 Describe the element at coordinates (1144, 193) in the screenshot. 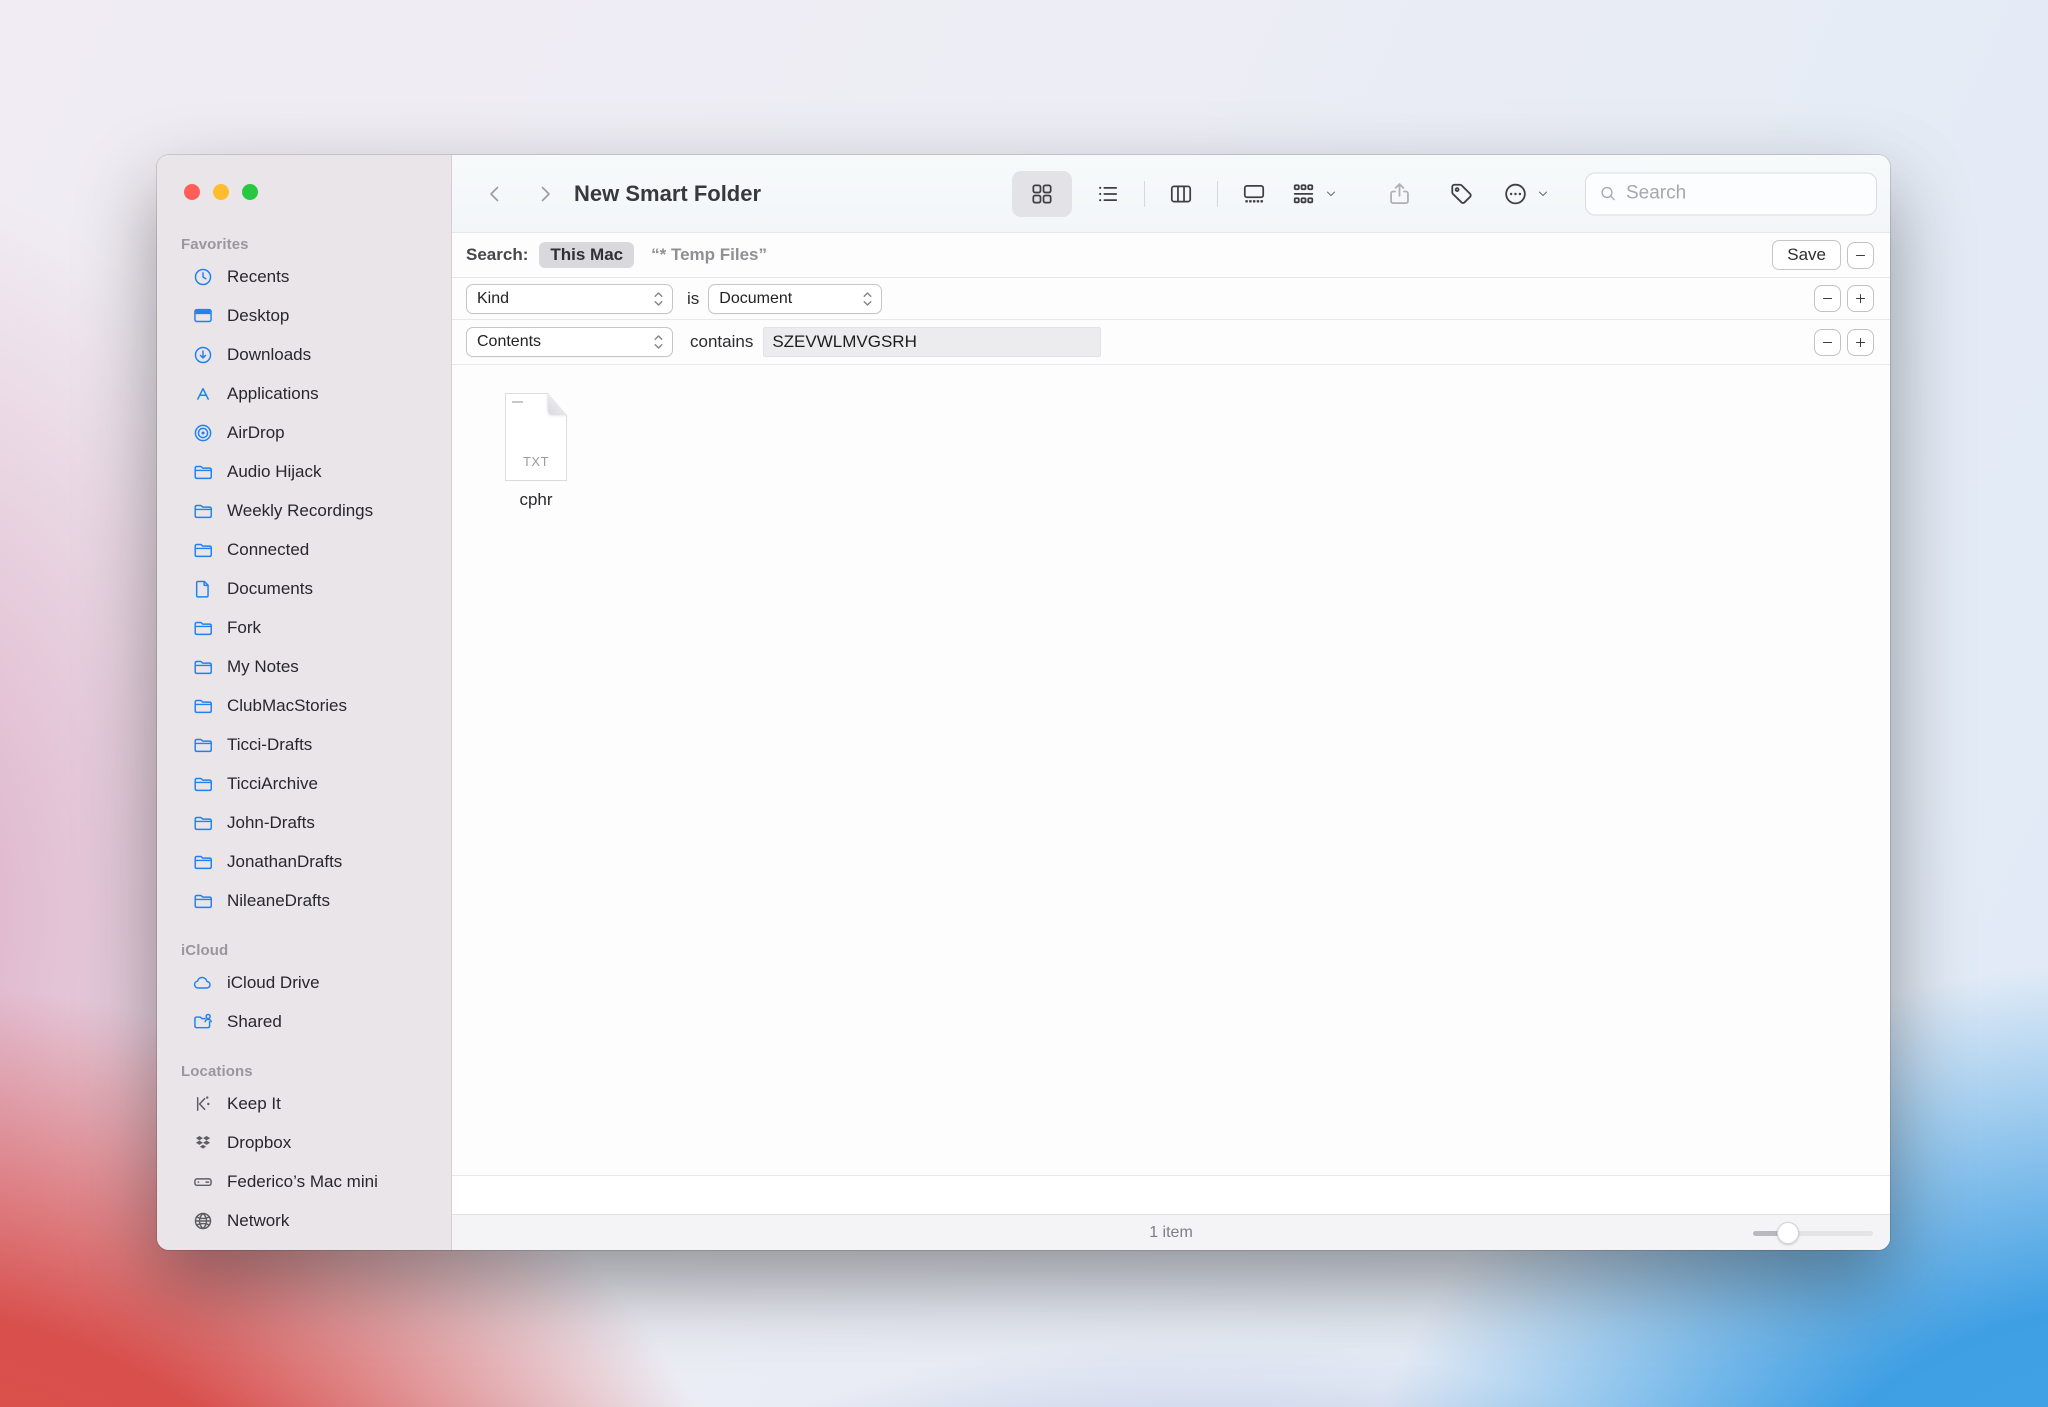

I see `toolbar-separator` at that location.